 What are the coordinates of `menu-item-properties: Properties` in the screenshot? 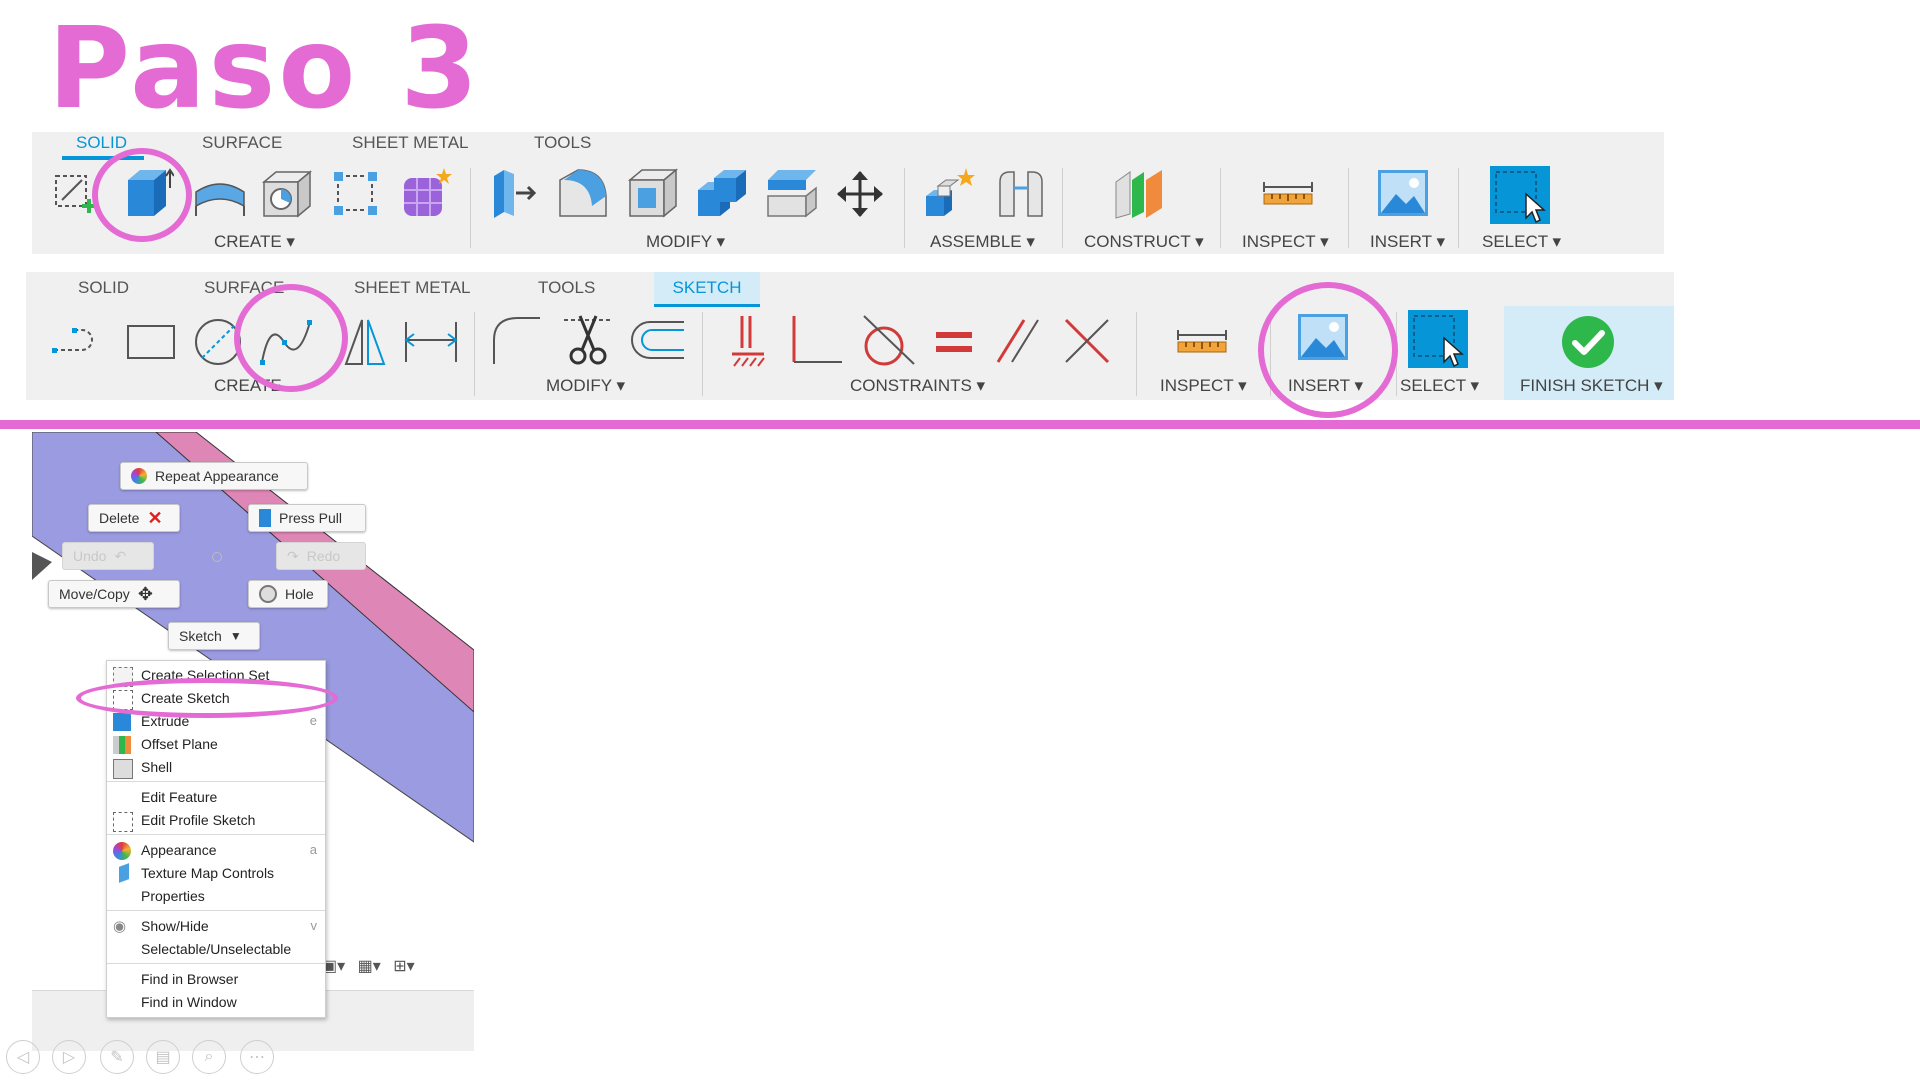 It's located at (173, 896).